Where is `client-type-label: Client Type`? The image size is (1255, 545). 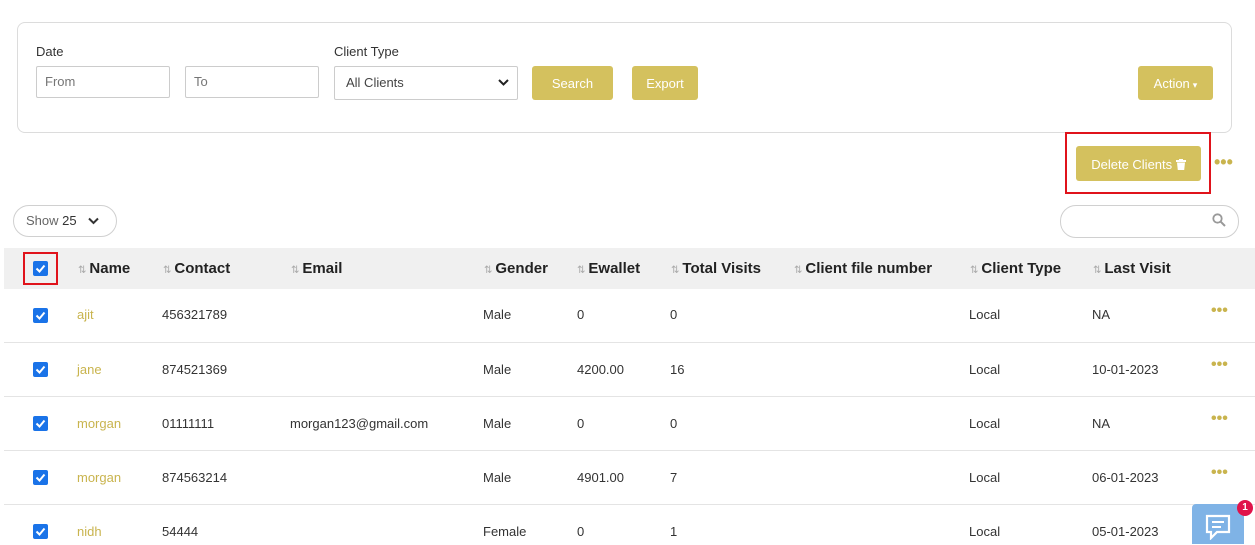
client-type-label: Client Type is located at coordinates (366, 51).